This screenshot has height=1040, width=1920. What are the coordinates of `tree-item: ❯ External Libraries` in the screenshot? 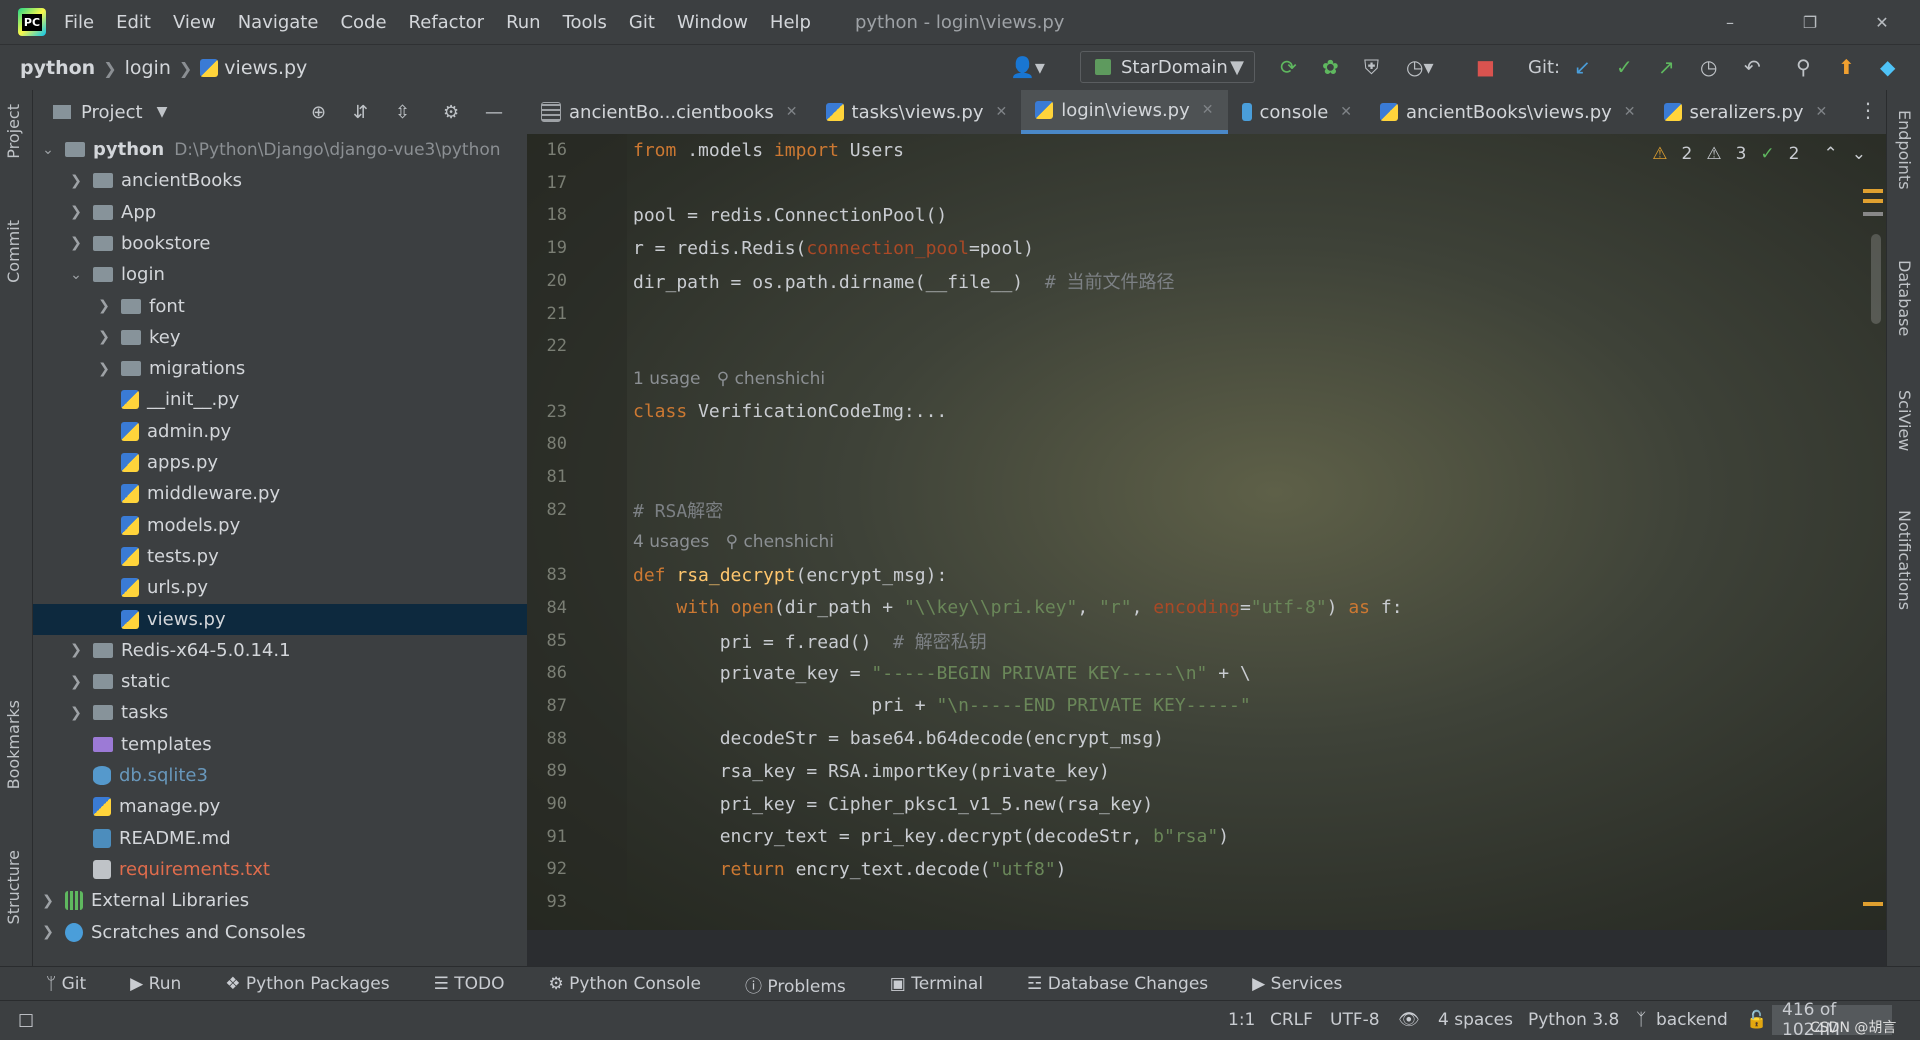 It's located at (284, 900).